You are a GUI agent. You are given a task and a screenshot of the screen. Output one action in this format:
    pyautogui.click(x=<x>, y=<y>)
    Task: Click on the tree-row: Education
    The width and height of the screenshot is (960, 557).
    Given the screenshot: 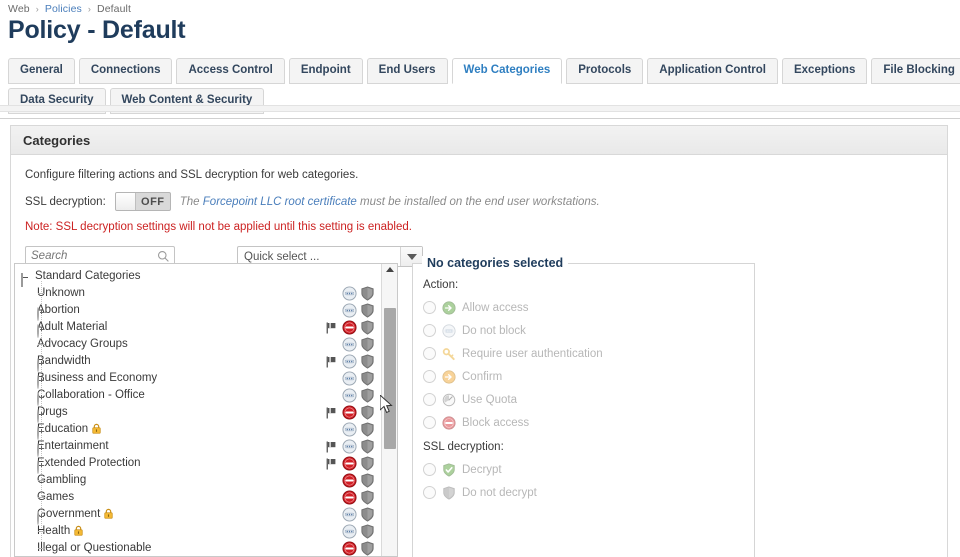 What is the action you would take?
    pyautogui.click(x=206, y=430)
    